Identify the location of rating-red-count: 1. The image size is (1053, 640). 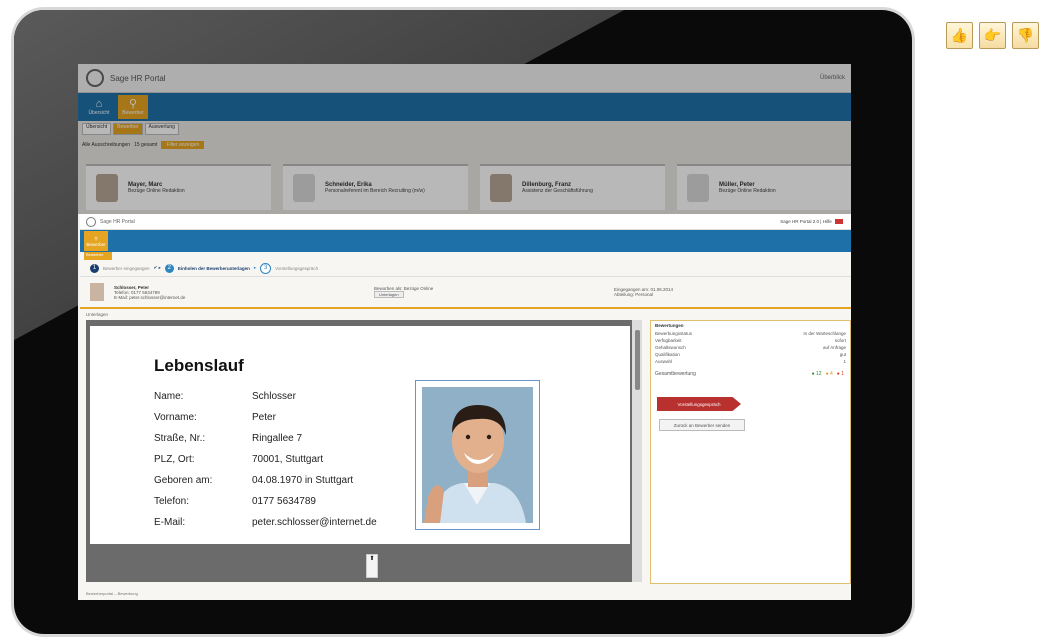
(842, 374).